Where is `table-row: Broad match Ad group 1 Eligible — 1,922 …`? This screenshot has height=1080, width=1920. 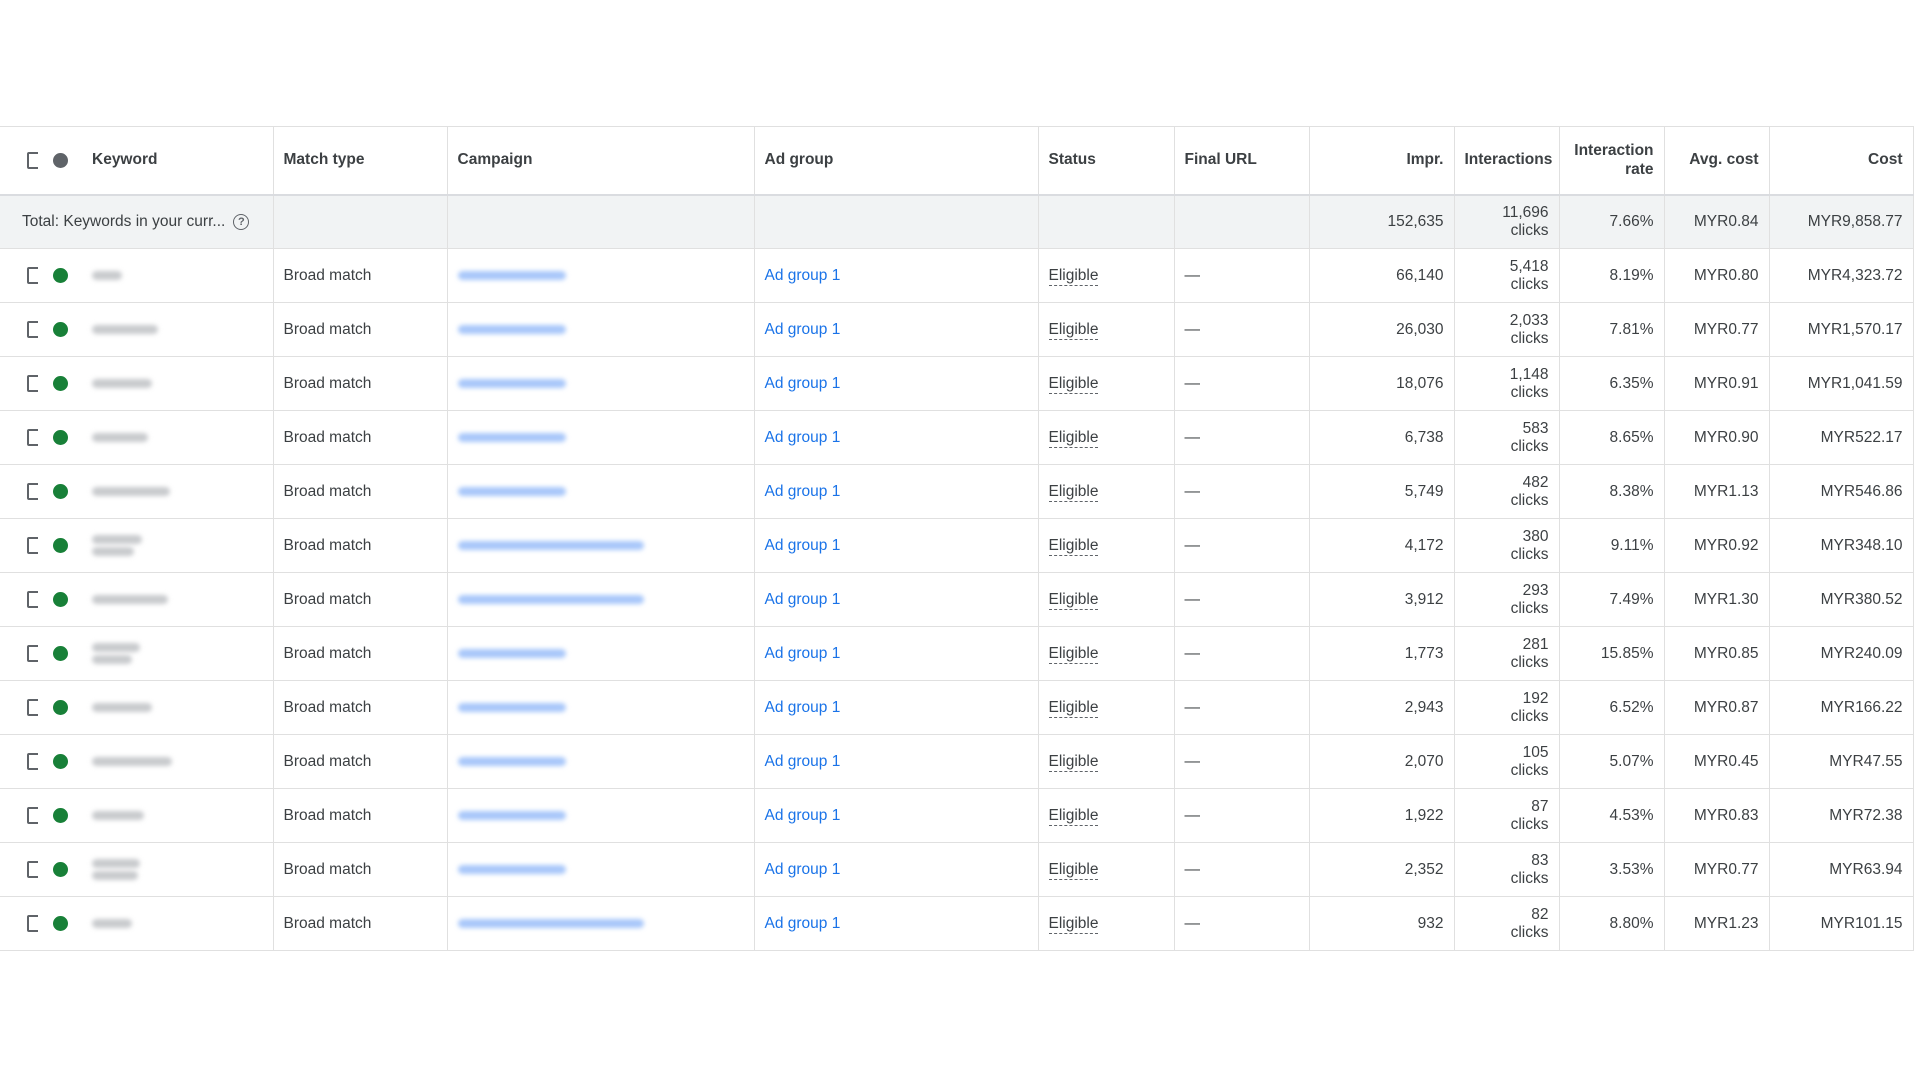
table-row: Broad match Ad group 1 Eligible — 1,922 … is located at coordinates (957, 815).